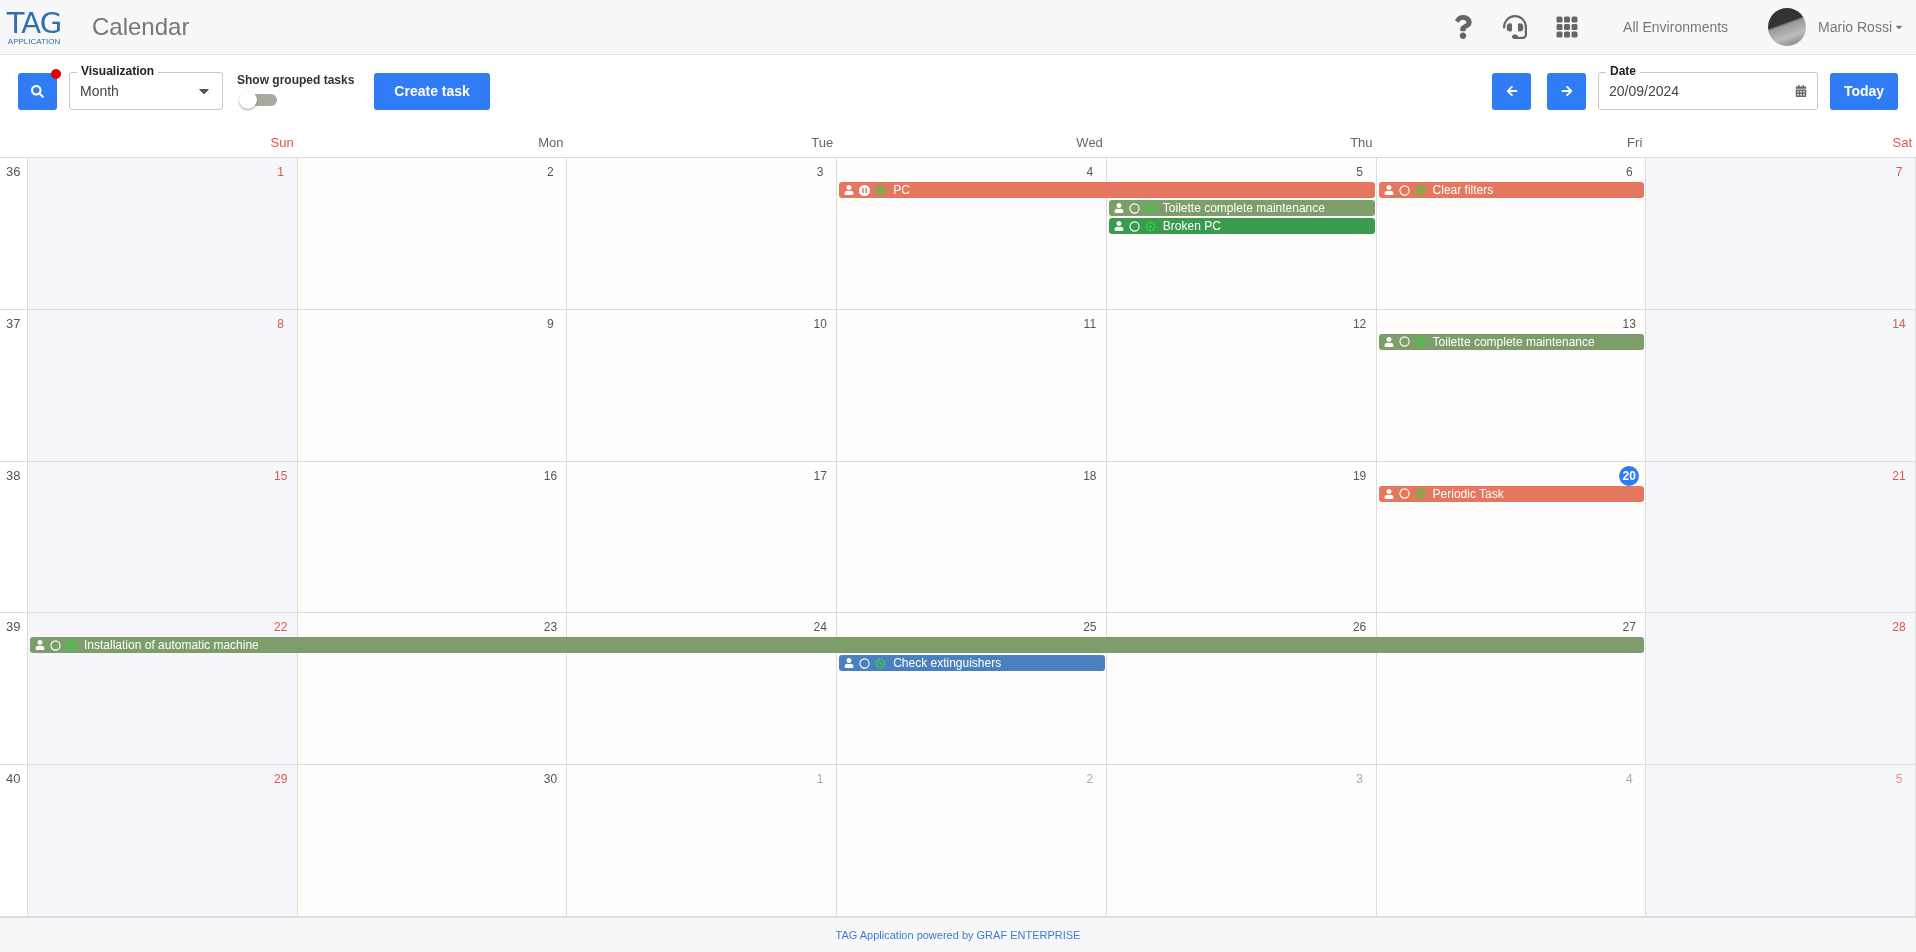  Describe the element at coordinates (550, 476) in the screenshot. I see `day-number: 16` at that location.